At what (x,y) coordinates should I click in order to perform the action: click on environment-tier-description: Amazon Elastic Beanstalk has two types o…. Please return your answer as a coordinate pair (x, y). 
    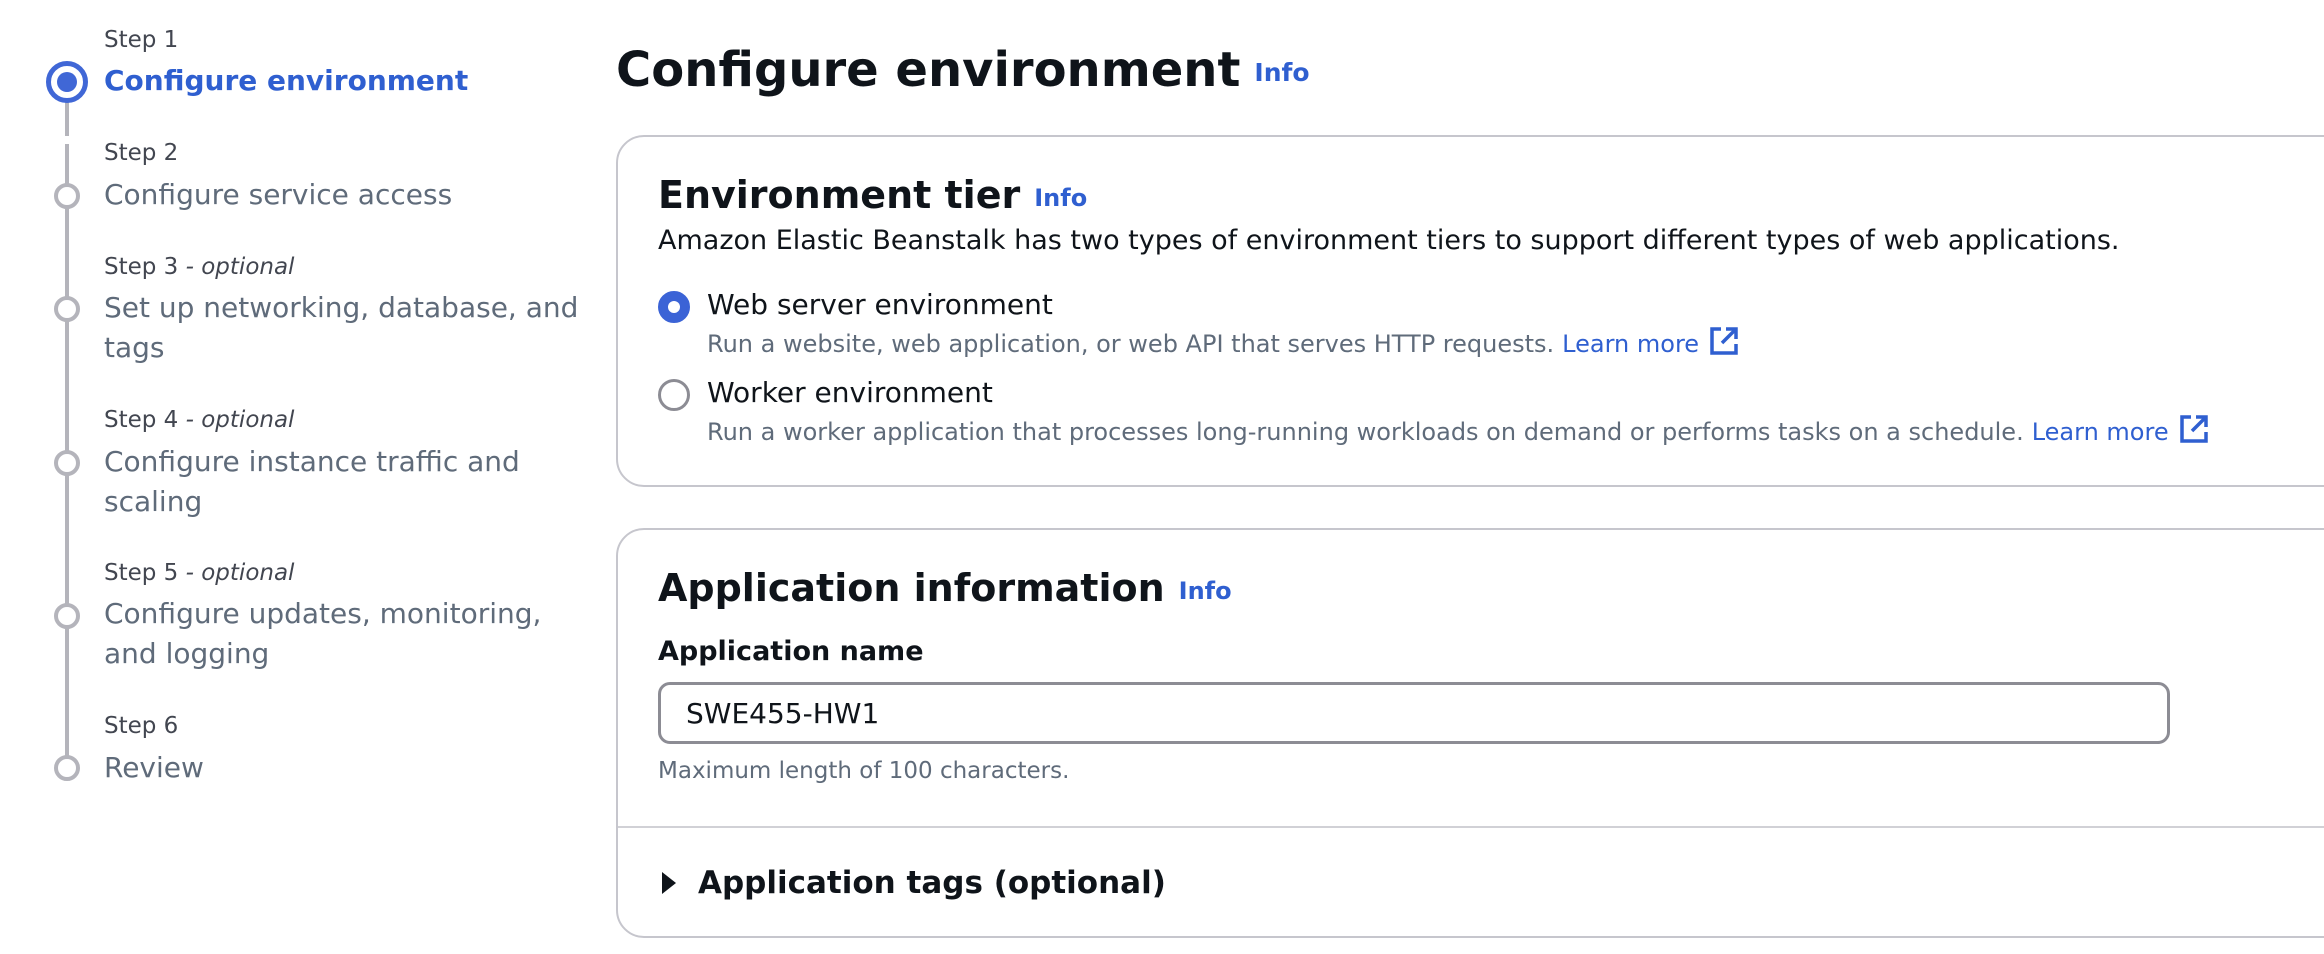
    Looking at the image, I should click on (1389, 240).